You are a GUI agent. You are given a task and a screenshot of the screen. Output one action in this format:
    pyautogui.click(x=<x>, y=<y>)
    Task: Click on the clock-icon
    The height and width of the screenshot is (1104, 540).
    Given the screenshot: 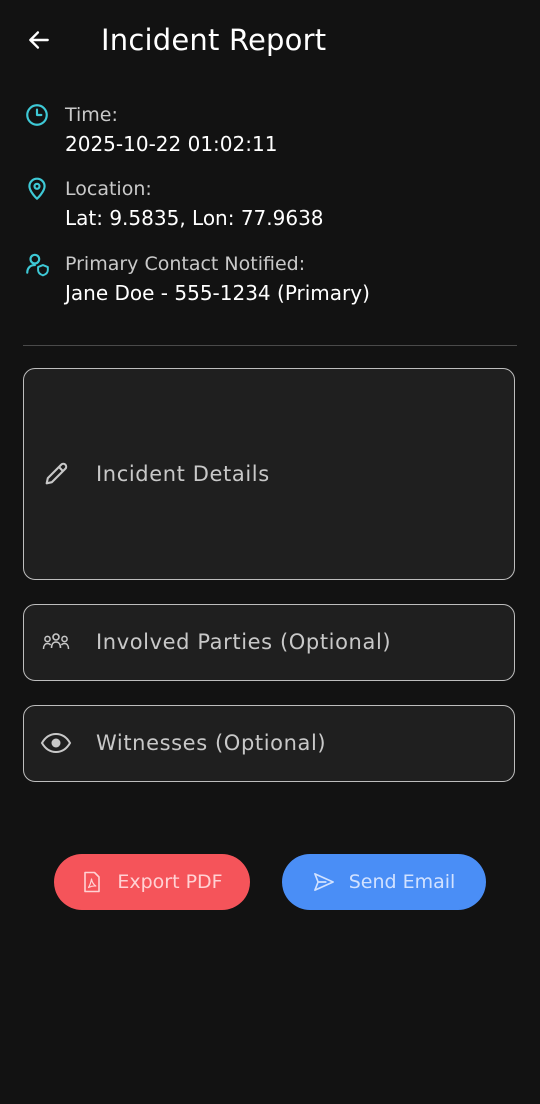 What is the action you would take?
    pyautogui.click(x=37, y=115)
    